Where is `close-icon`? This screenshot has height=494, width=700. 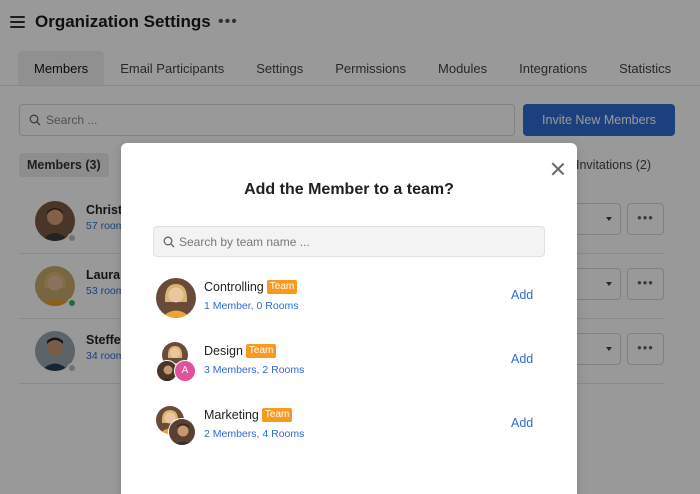
close-icon is located at coordinates (558, 169).